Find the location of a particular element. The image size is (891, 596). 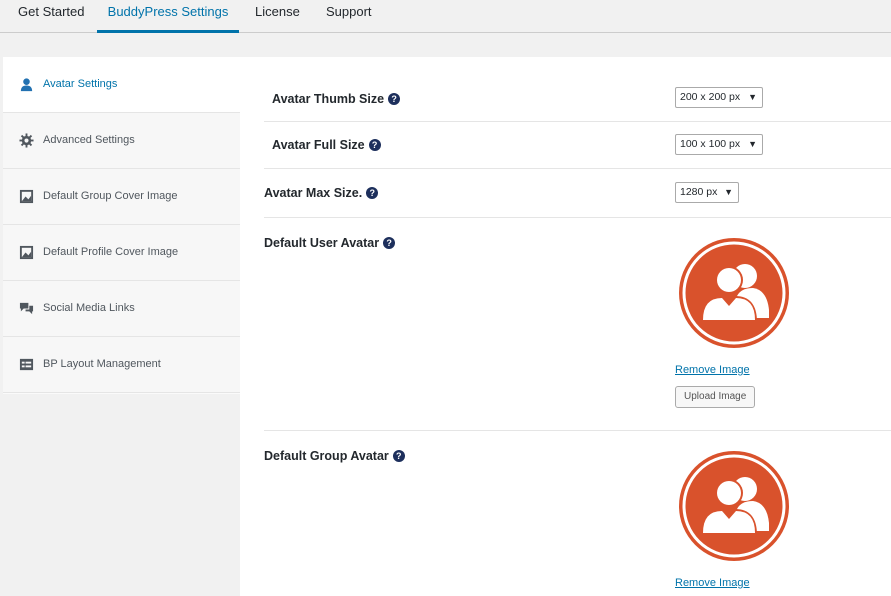

select-value: 1280 px is located at coordinates (699, 192).